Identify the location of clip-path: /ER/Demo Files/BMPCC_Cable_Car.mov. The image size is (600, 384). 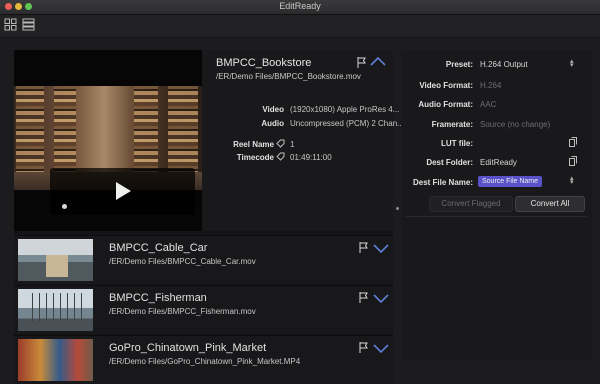
(182, 261).